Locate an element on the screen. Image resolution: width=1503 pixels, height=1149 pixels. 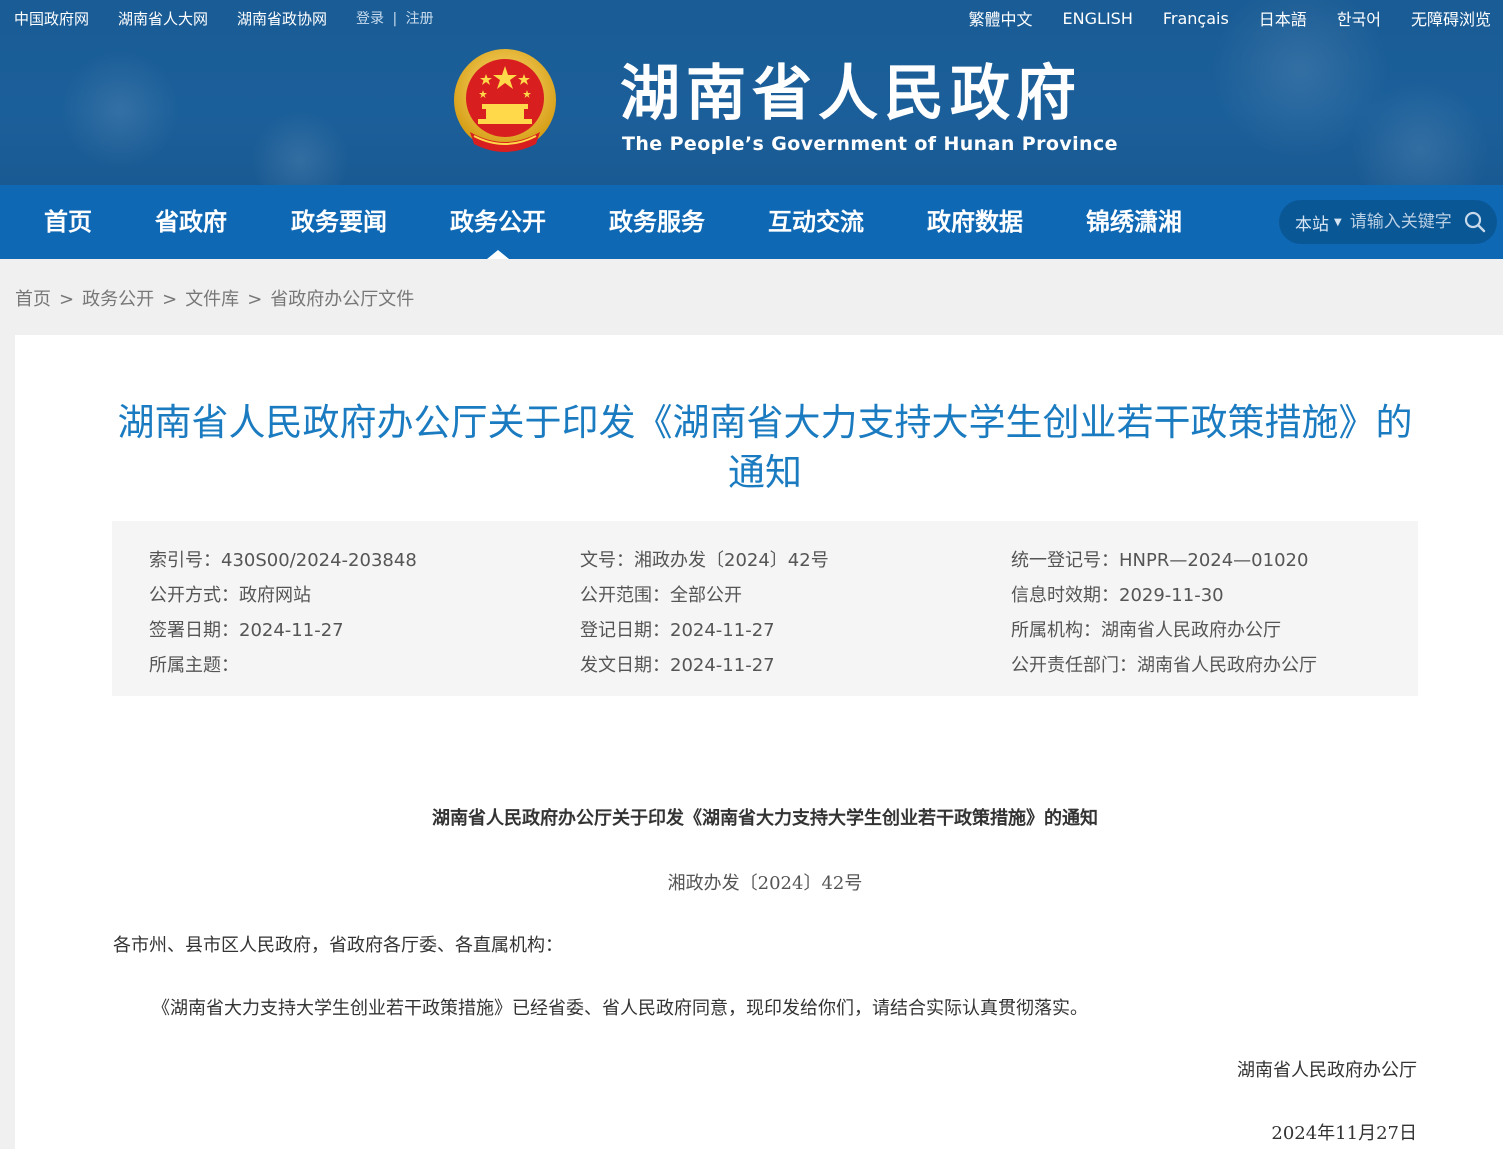
meta-open-mode: 公开方式：政府网站 is located at coordinates (230, 595).